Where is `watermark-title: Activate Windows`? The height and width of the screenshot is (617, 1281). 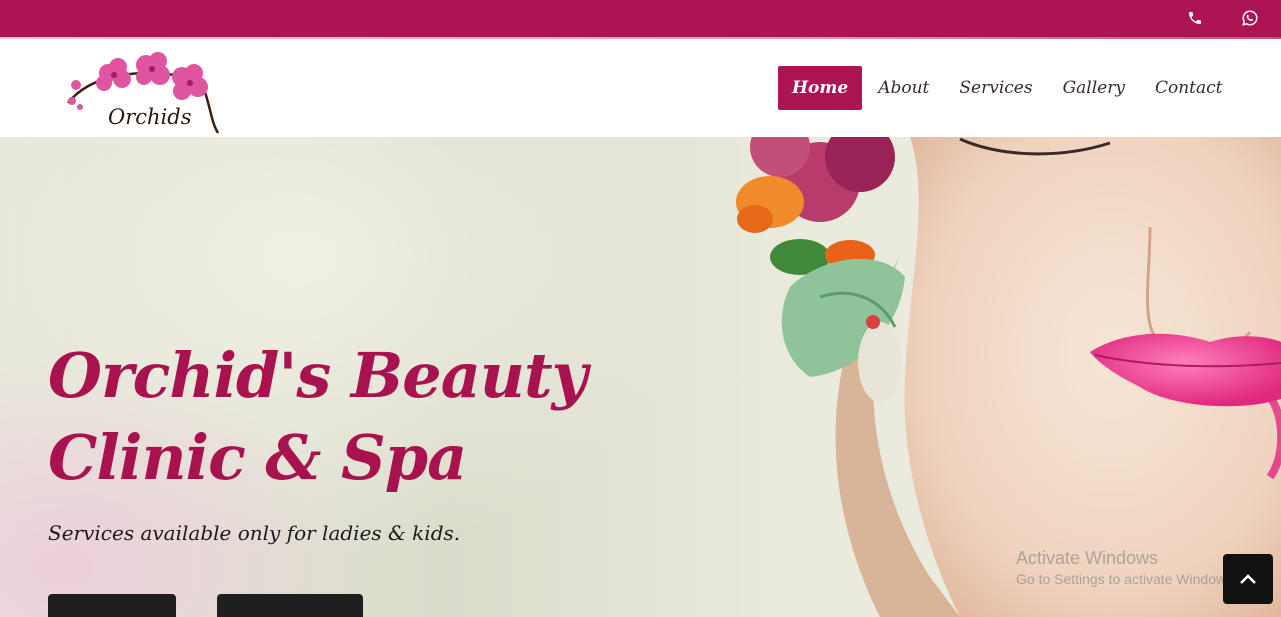
watermark-title: Activate Windows is located at coordinates (1087, 558).